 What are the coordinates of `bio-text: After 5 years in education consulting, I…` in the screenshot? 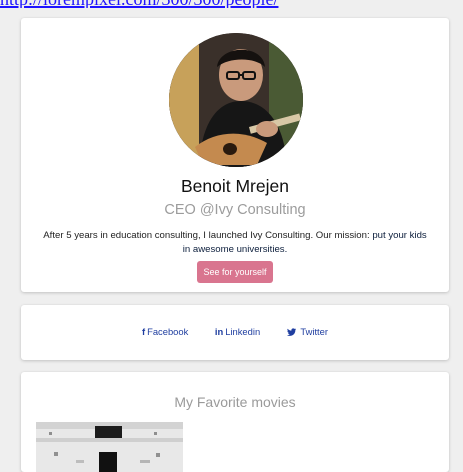 It's located at (208, 235).